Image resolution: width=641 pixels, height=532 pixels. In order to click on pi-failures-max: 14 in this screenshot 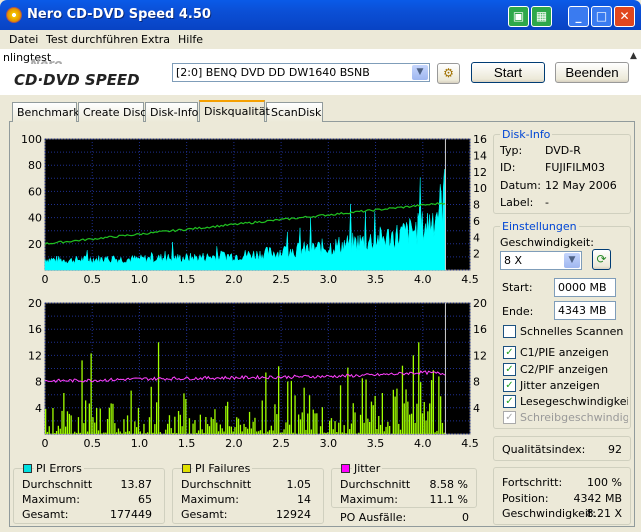, I will do `click(304, 499)`.